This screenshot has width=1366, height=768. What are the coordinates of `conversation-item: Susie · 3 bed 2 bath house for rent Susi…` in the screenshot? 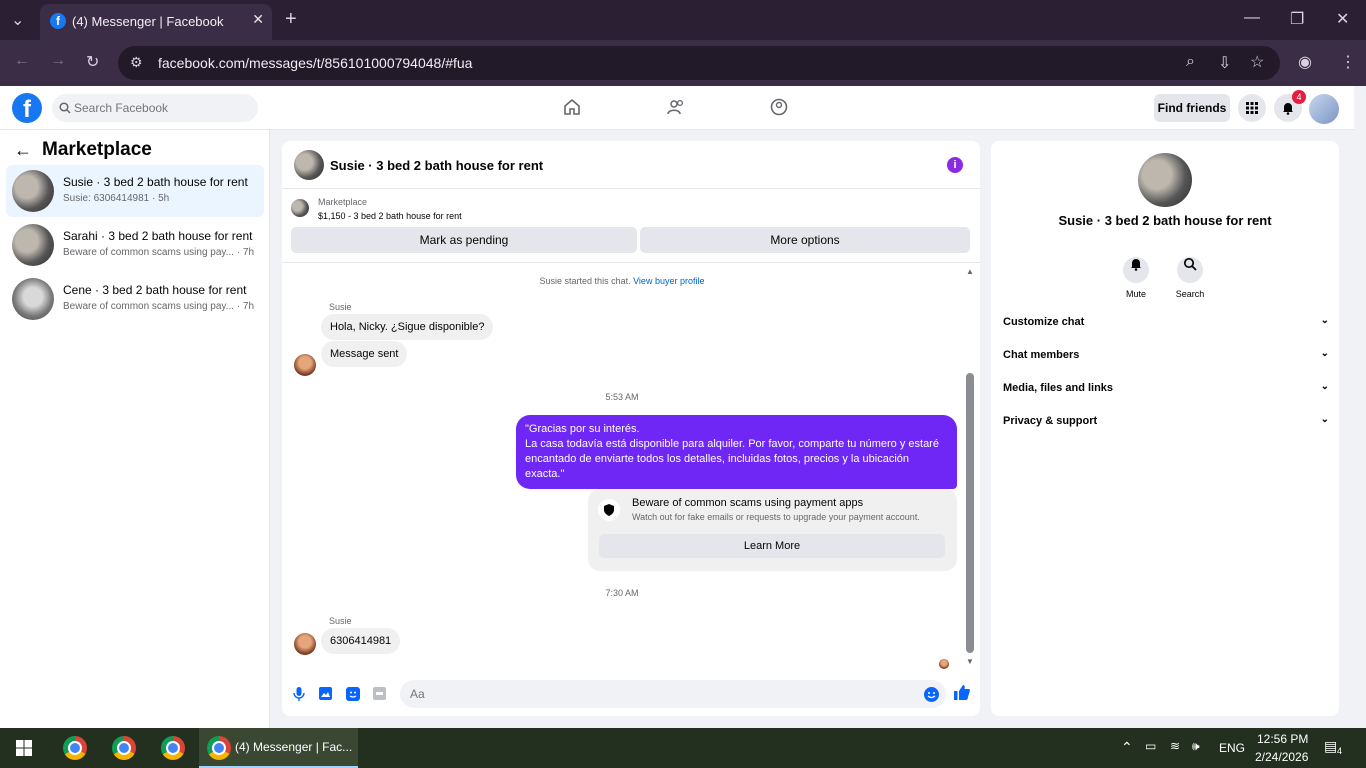 It's located at (135, 191).